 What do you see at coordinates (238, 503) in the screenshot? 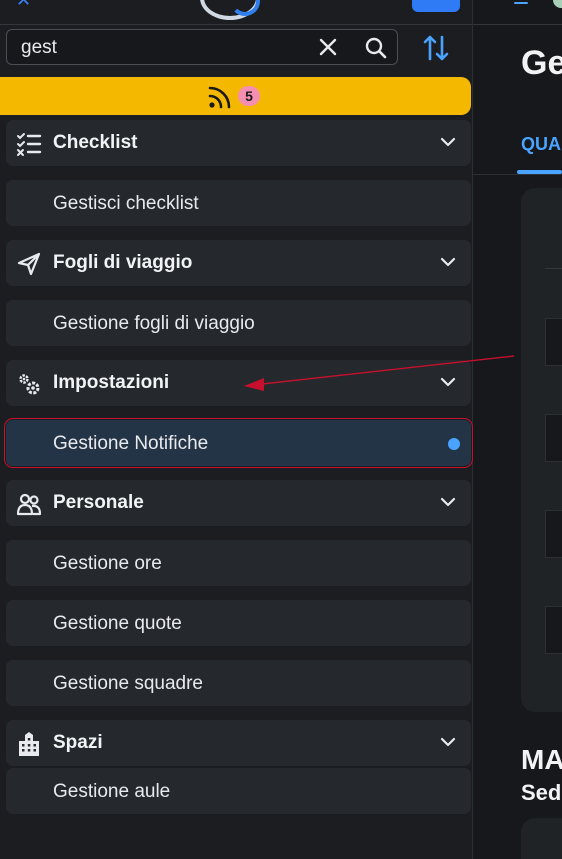
I see `group-personale: Personale` at bounding box center [238, 503].